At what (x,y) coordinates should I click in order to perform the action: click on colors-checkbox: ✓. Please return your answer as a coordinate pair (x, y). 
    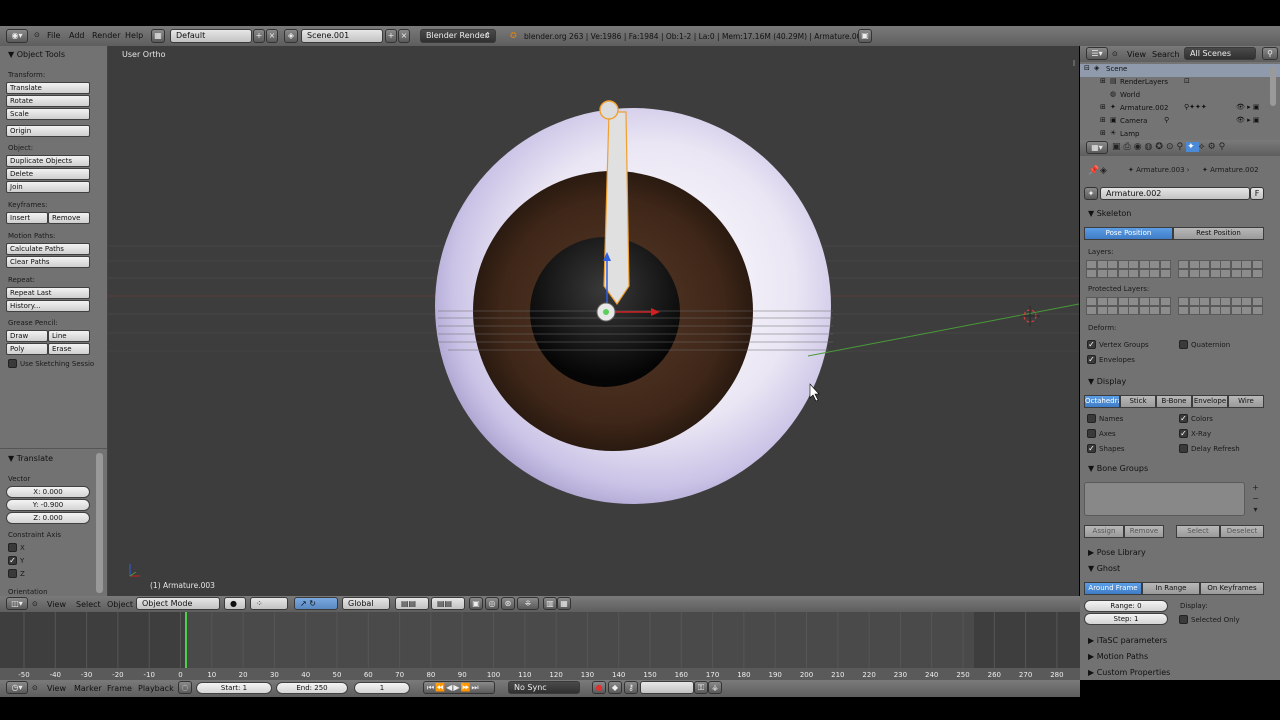
    Looking at the image, I should click on (1183, 418).